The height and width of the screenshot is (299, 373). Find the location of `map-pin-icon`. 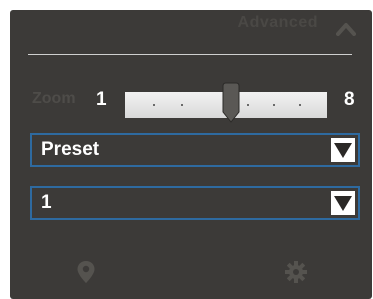

map-pin-icon is located at coordinates (86, 272).